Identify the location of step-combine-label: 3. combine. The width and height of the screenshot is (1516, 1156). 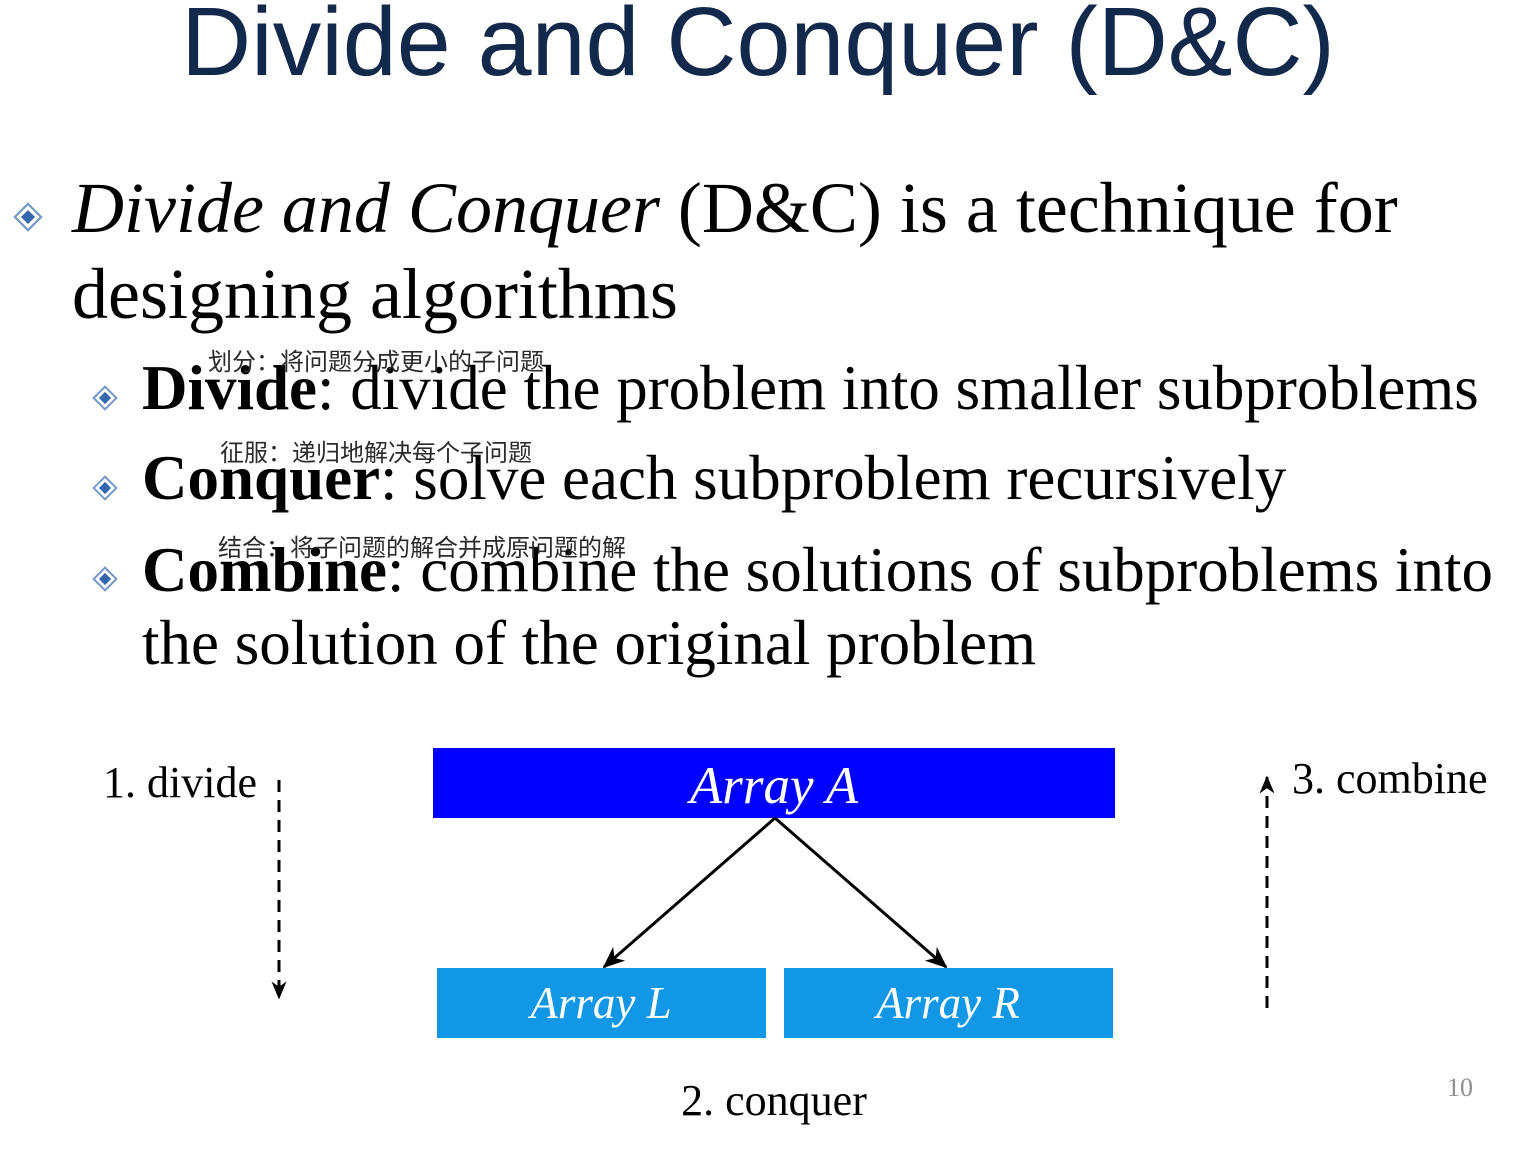
(1390, 778).